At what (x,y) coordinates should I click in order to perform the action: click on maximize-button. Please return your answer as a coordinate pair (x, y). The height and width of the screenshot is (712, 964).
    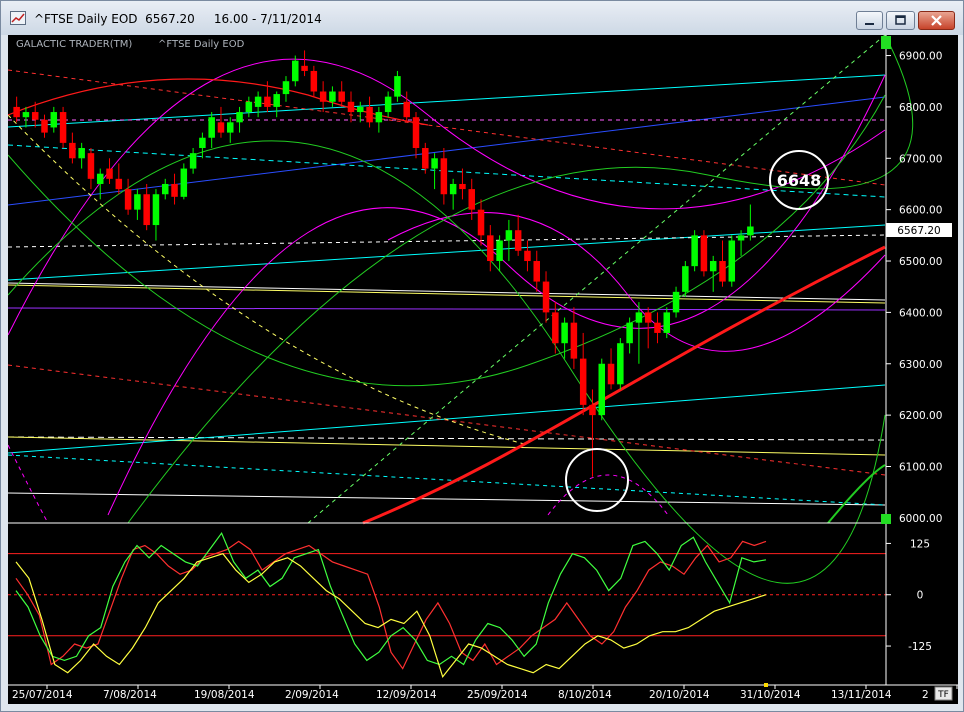
    Looking at the image, I should click on (900, 20).